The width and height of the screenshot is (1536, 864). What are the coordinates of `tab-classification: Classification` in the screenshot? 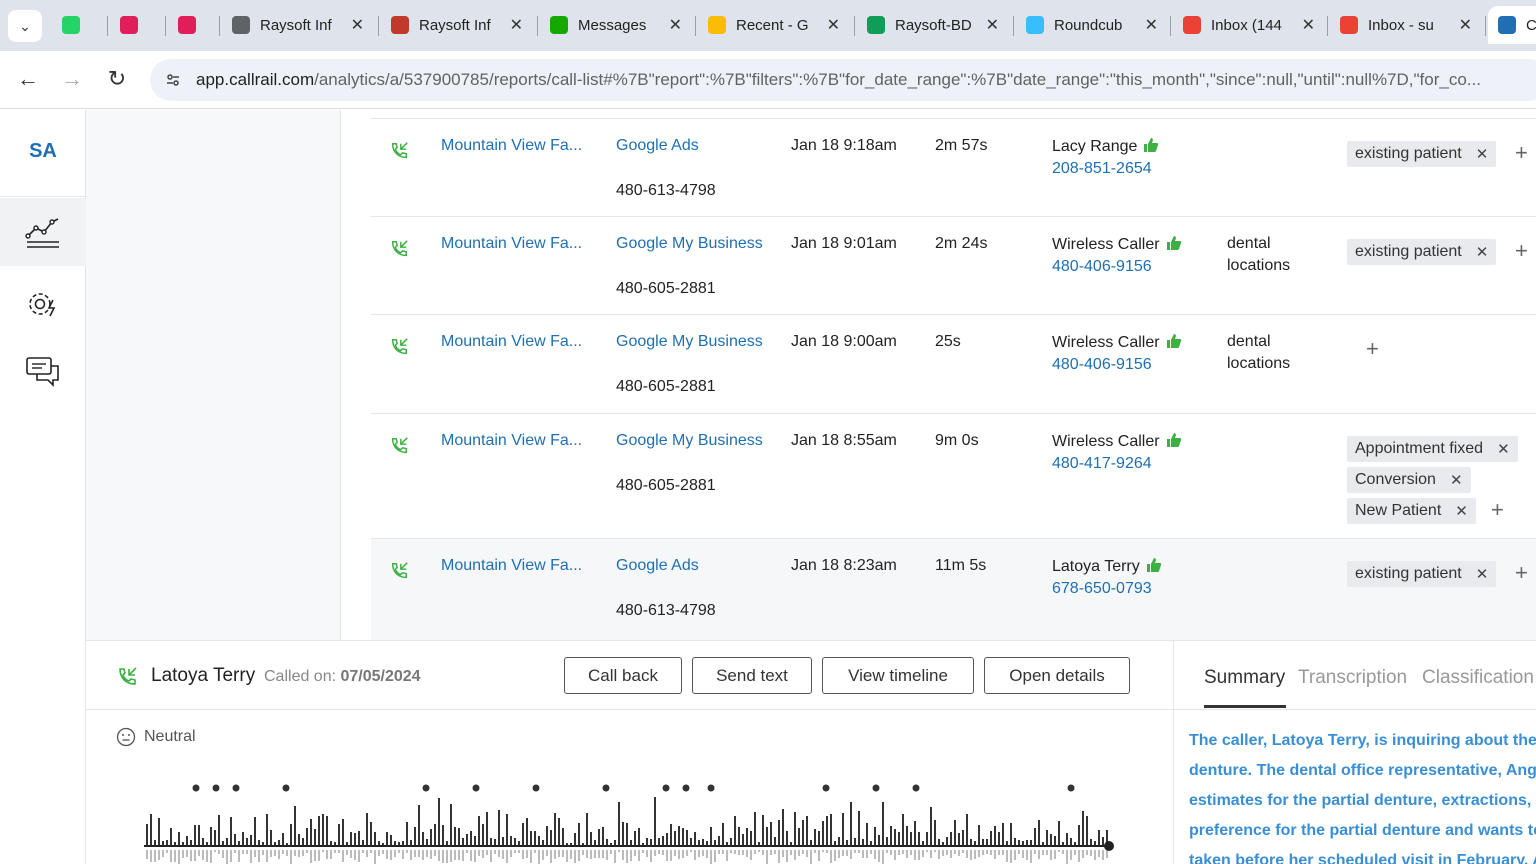 It's located at (1478, 678).